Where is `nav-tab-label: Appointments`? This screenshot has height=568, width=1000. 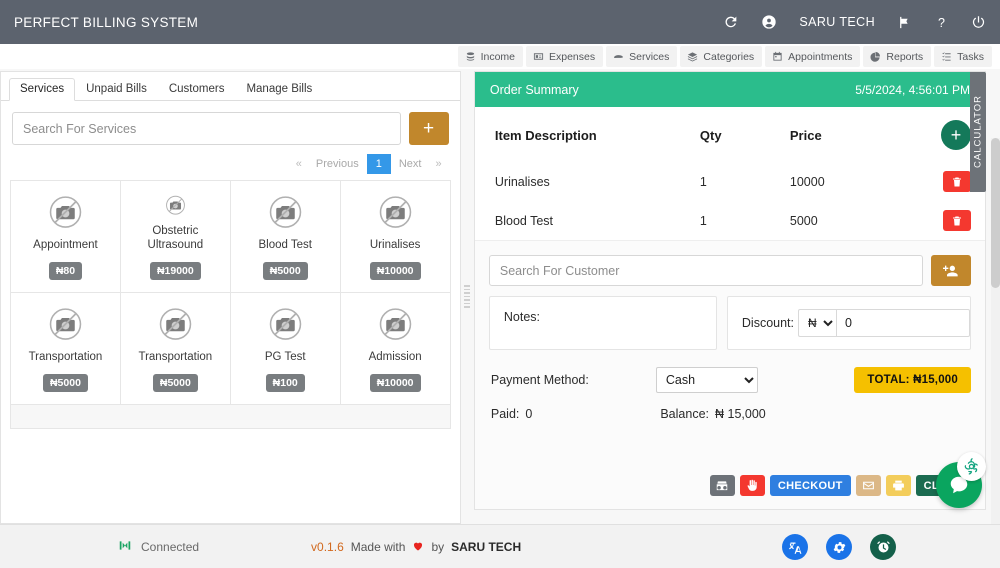 nav-tab-label: Appointments is located at coordinates (820, 56).